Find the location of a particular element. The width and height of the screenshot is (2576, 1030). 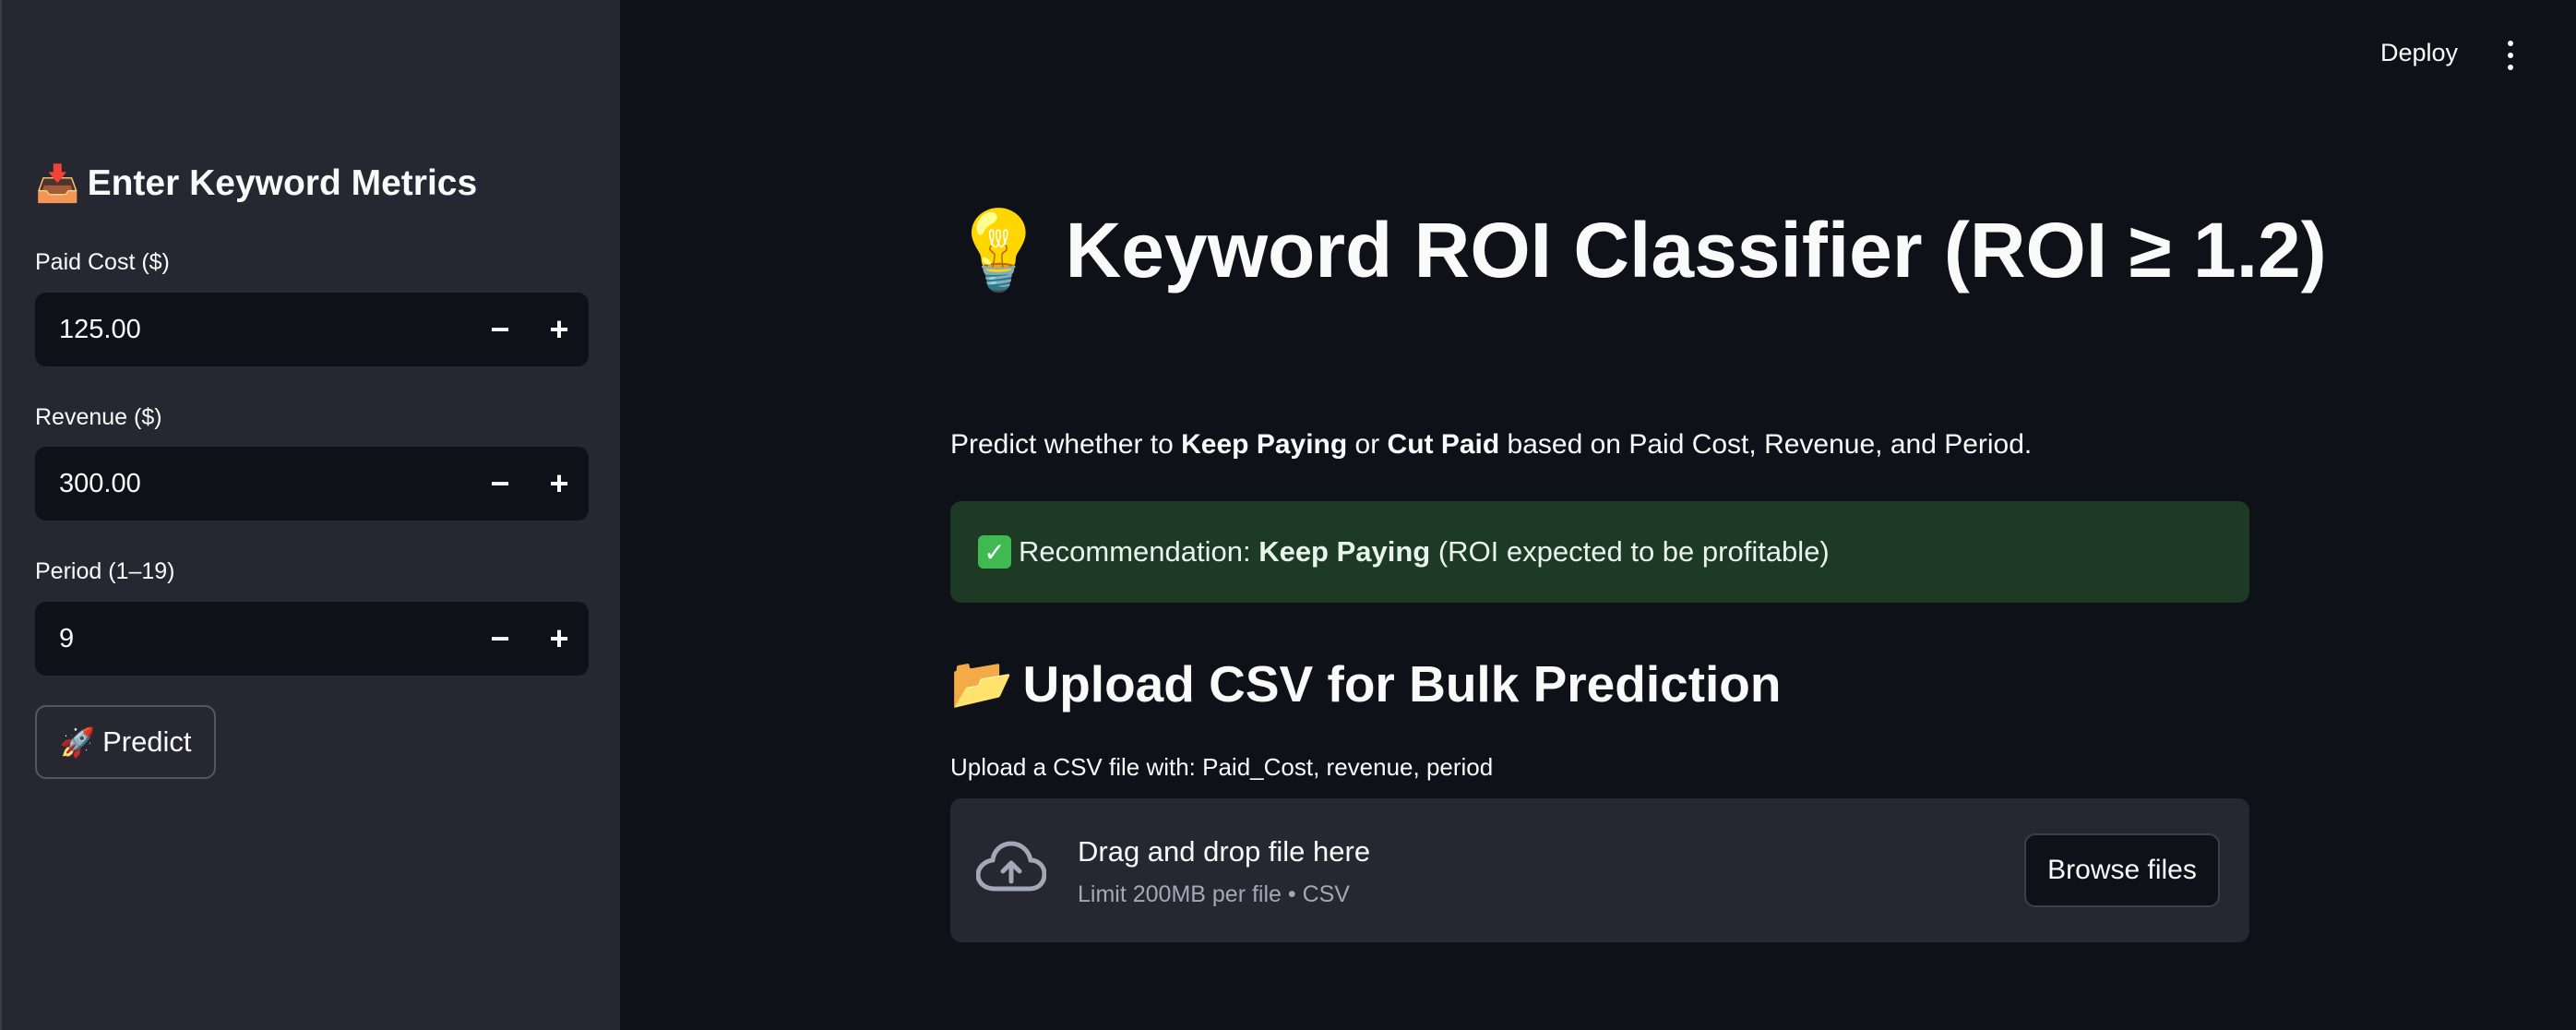

more-vertical-icon is located at coordinates (2510, 55).